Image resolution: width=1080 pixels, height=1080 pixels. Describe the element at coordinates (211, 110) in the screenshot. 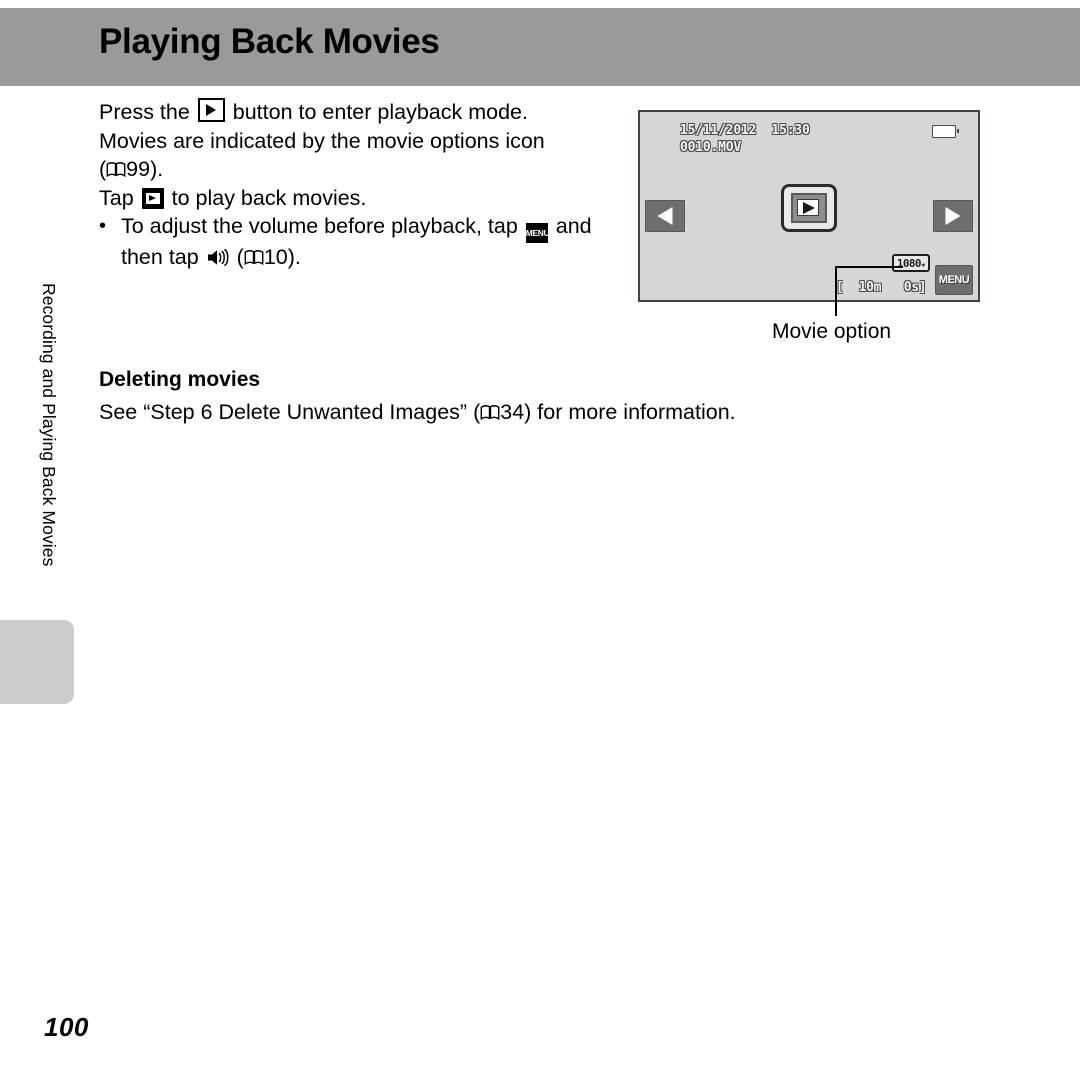

I see `playback-button-icon` at that location.